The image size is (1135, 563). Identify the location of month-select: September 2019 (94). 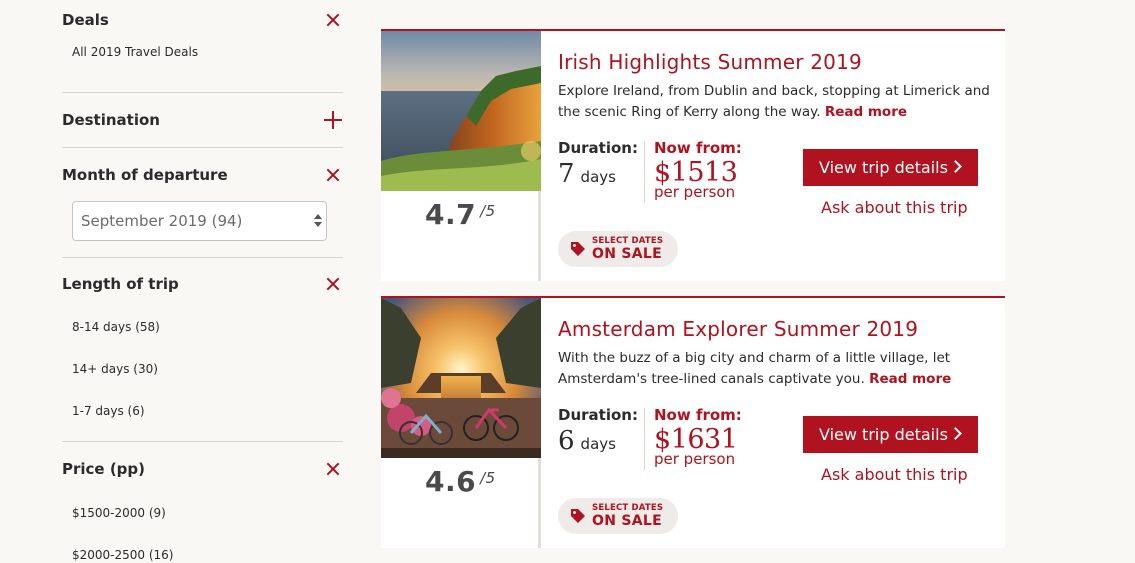
(199, 221).